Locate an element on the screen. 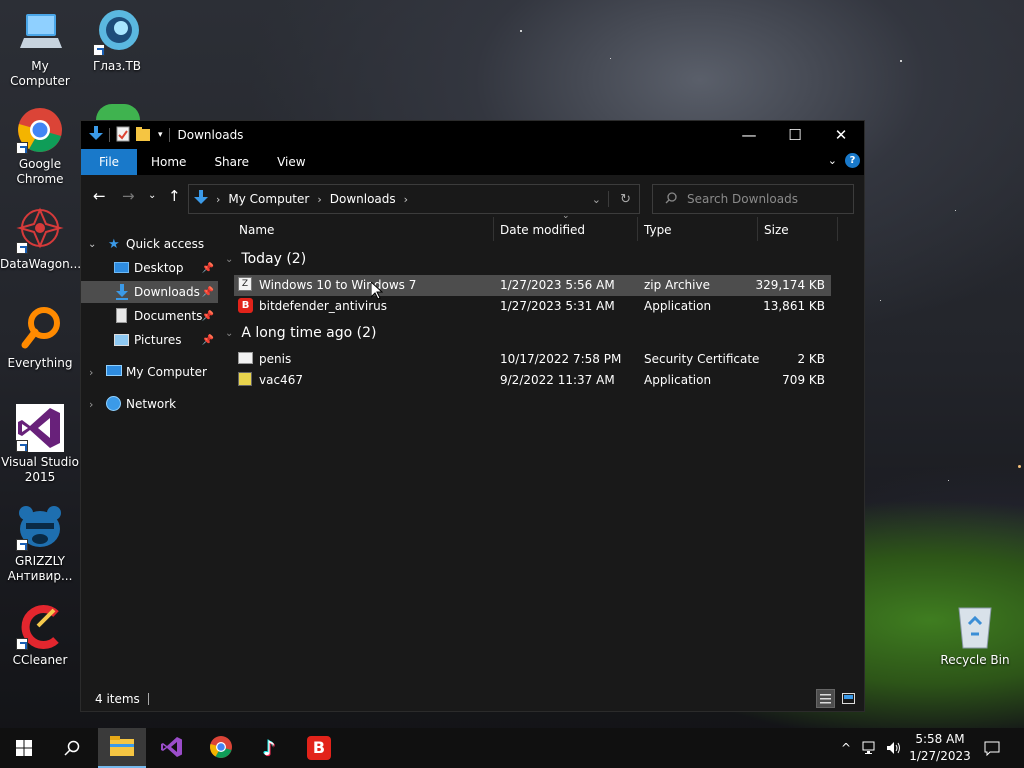  group-title: A long time ago (2) is located at coordinates (309, 333).